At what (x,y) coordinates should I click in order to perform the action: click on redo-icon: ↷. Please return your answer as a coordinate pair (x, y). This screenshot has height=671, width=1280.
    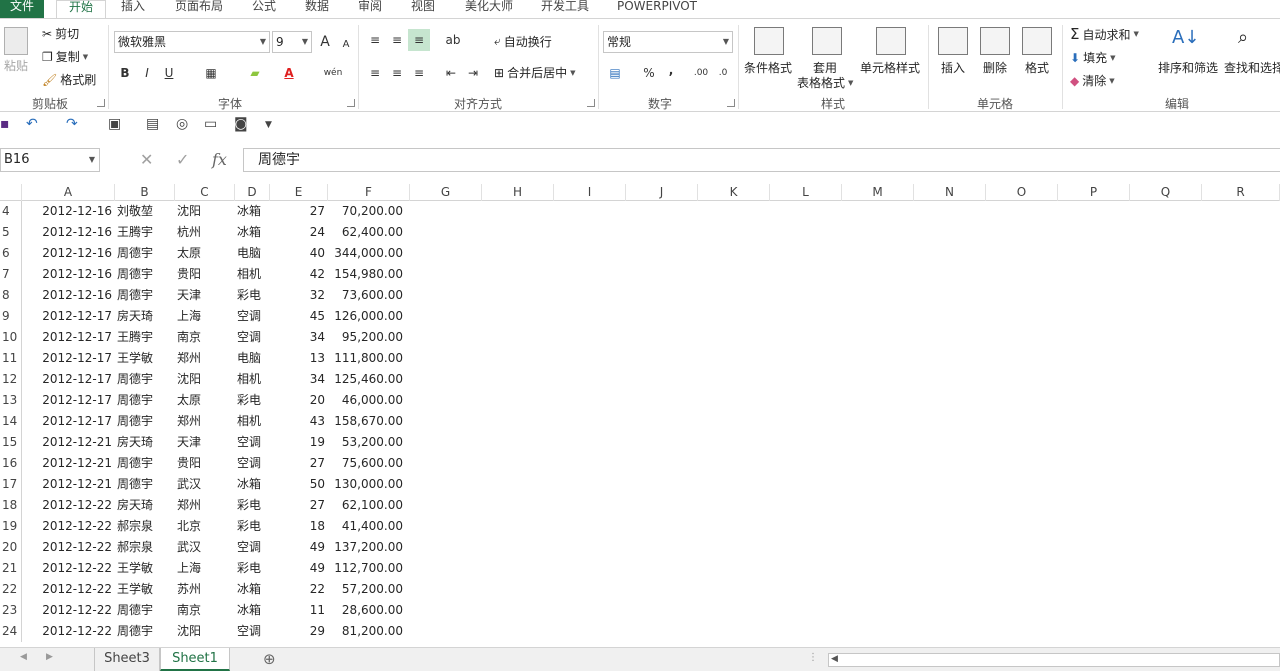
    Looking at the image, I should click on (72, 124).